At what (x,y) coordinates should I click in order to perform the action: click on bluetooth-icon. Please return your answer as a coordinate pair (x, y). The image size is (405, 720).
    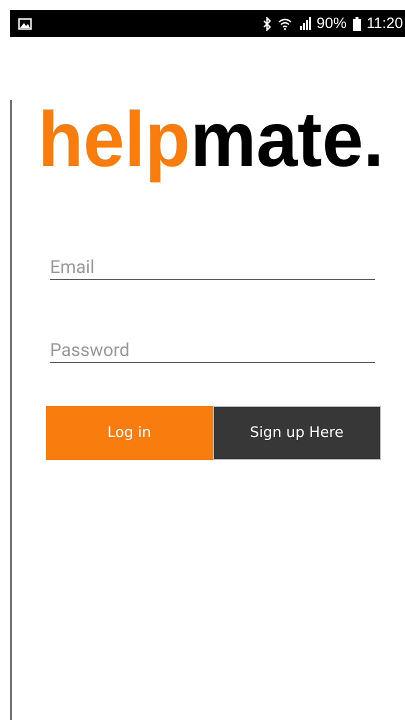
    Looking at the image, I should click on (267, 23).